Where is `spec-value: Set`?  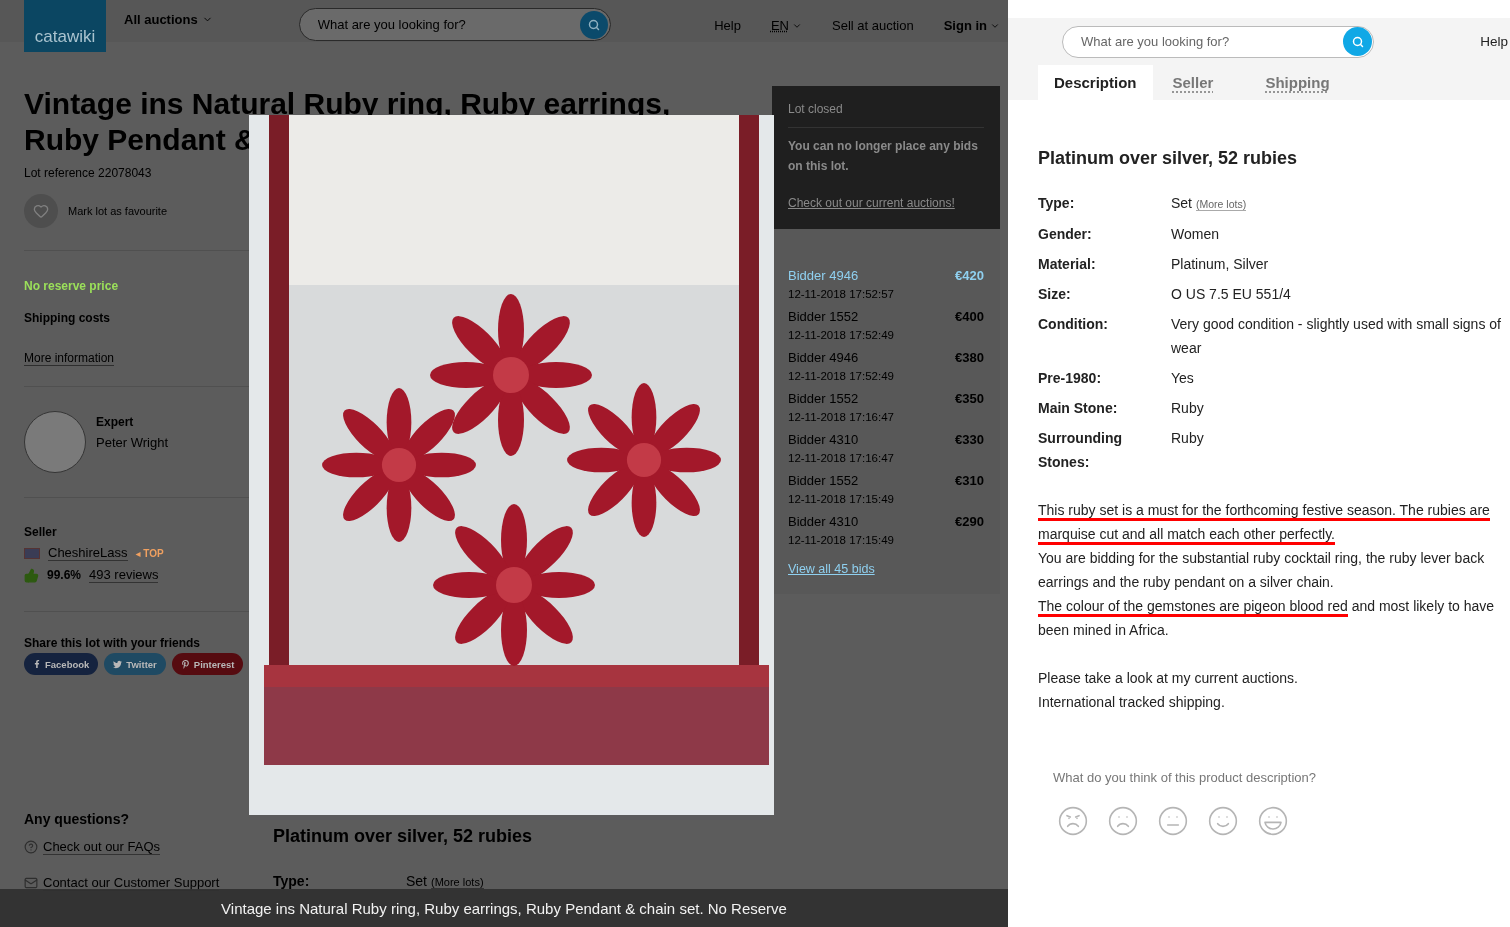 spec-value: Set is located at coordinates (416, 881).